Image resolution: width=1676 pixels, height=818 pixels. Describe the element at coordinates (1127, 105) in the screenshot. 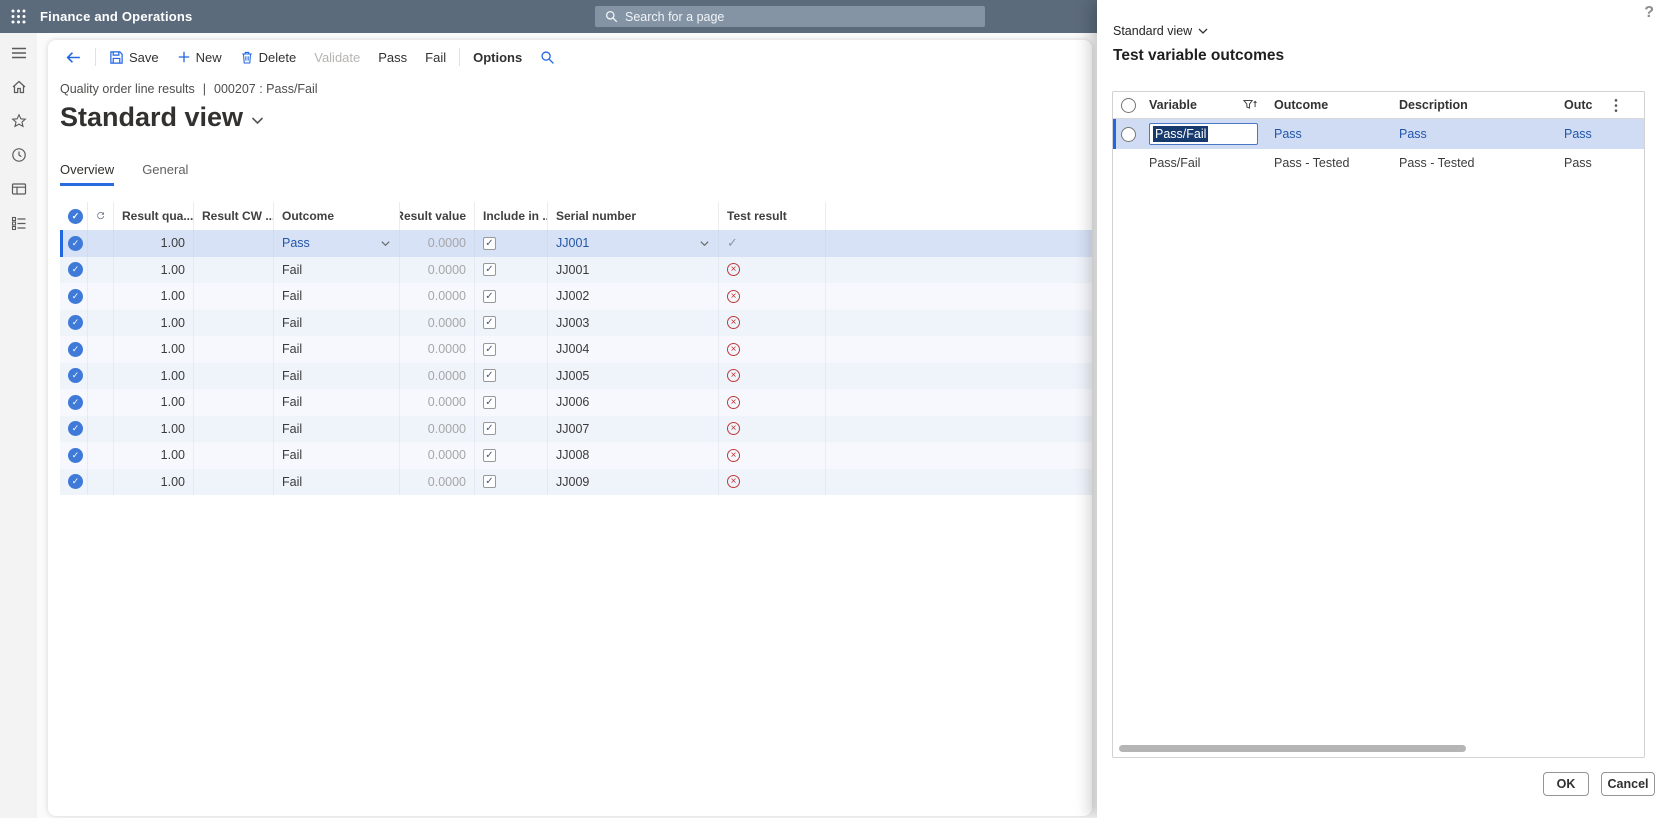

I see `panel-select-radio` at that location.